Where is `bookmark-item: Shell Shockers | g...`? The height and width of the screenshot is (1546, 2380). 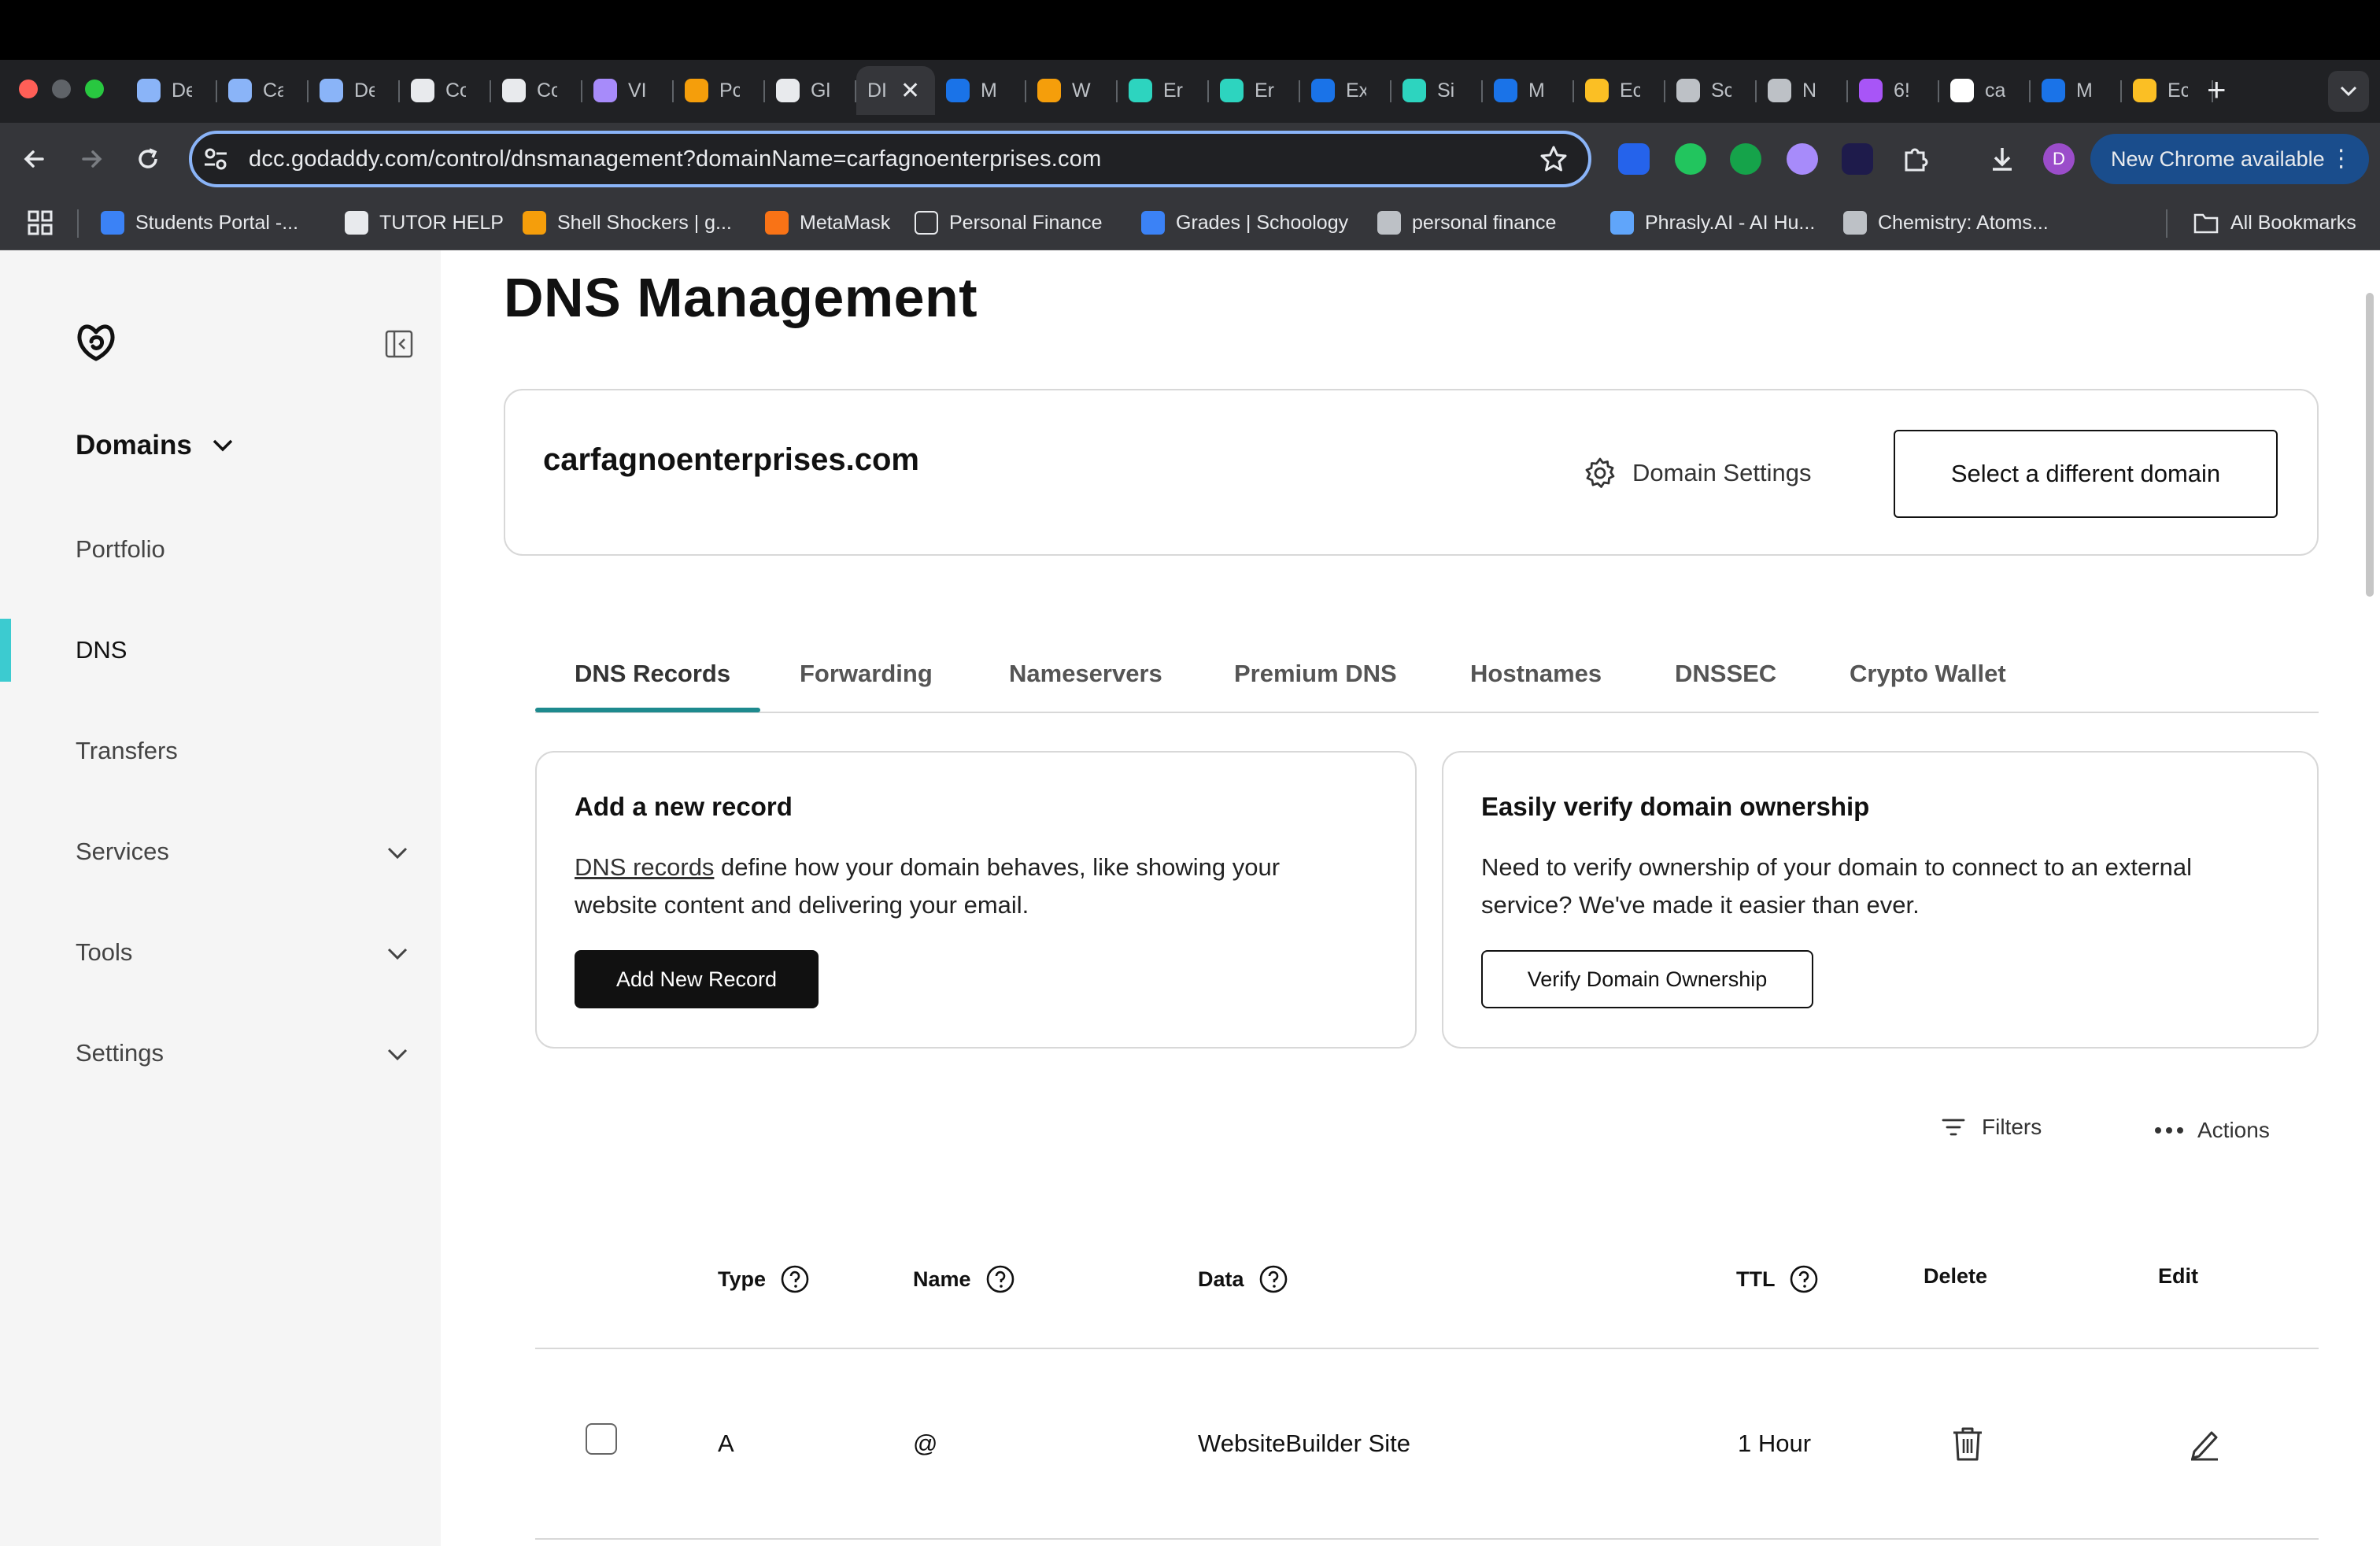 bookmark-item: Shell Shockers | g... is located at coordinates (627, 223).